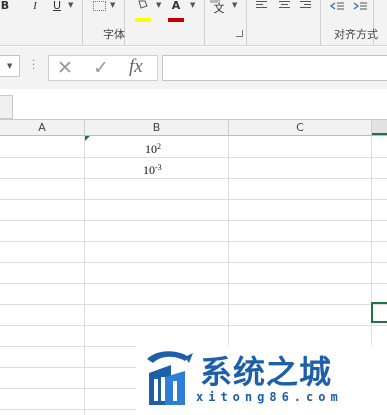 This screenshot has height=415, width=387. Describe the element at coordinates (176, 16) in the screenshot. I see `font-color-swatch` at that location.